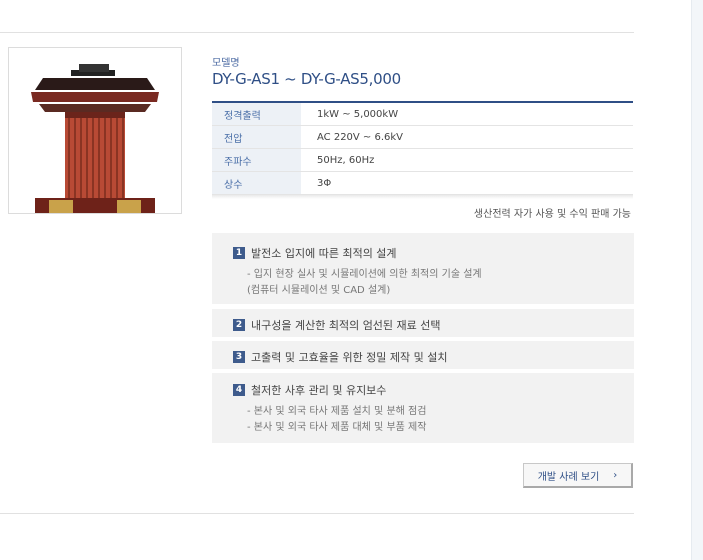 This screenshot has height=560, width=703. I want to click on feature-box-2: 2 내구성을 계산한 최적의 엄선된 재료 선택, so click(423, 323).